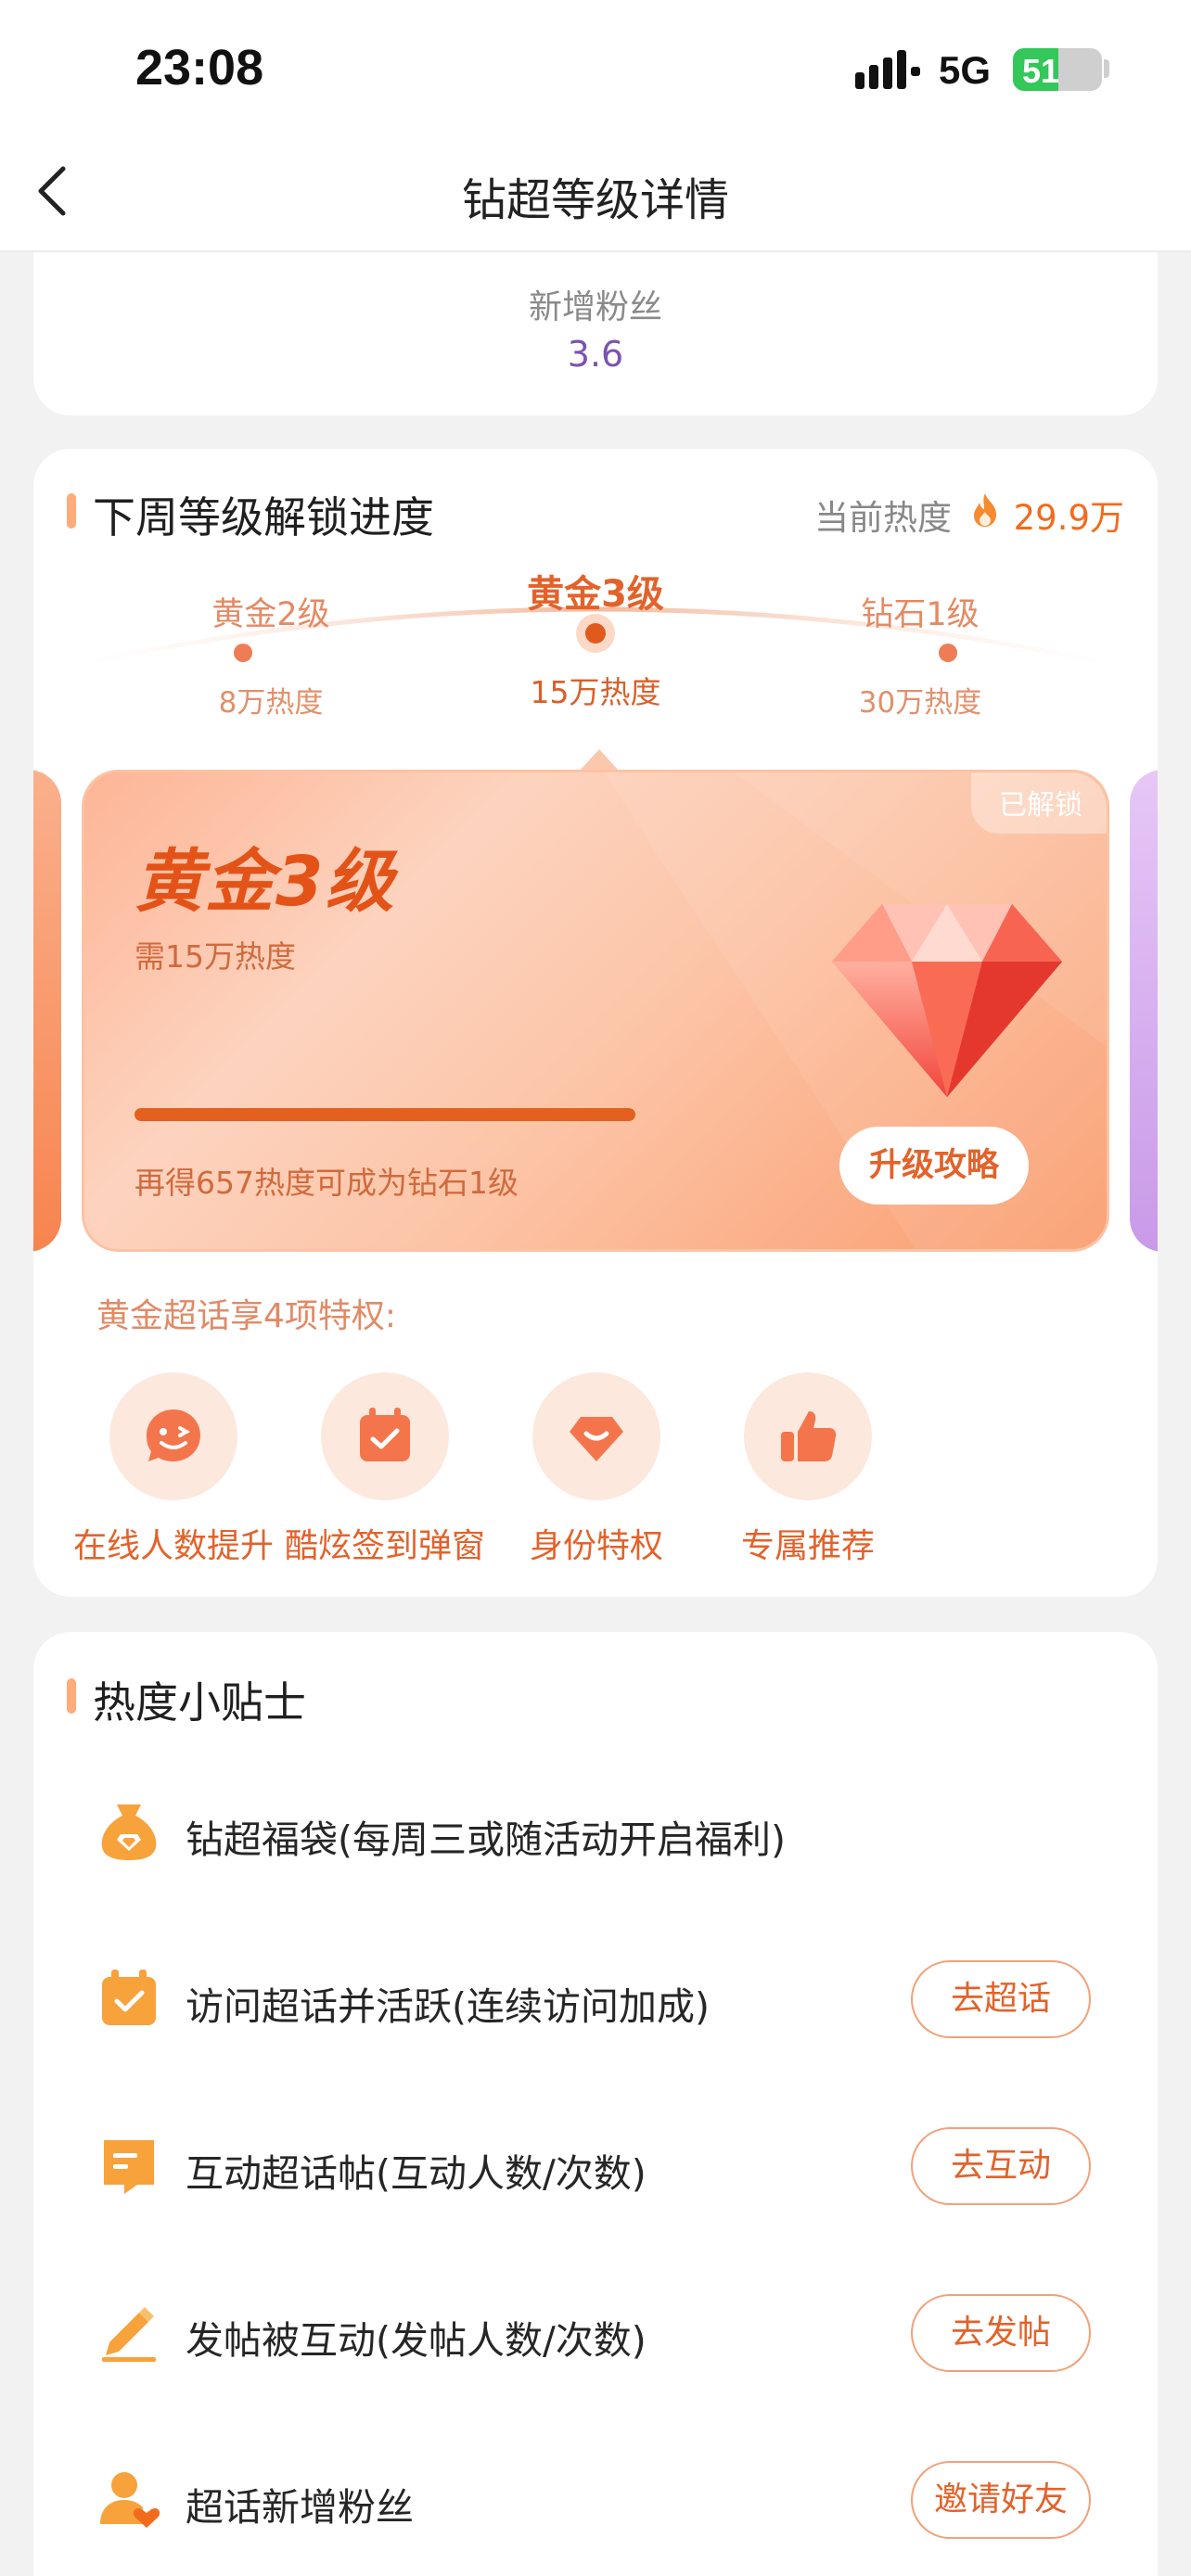  Describe the element at coordinates (265, 882) in the screenshot. I see `level-name: 黄金3级` at that location.